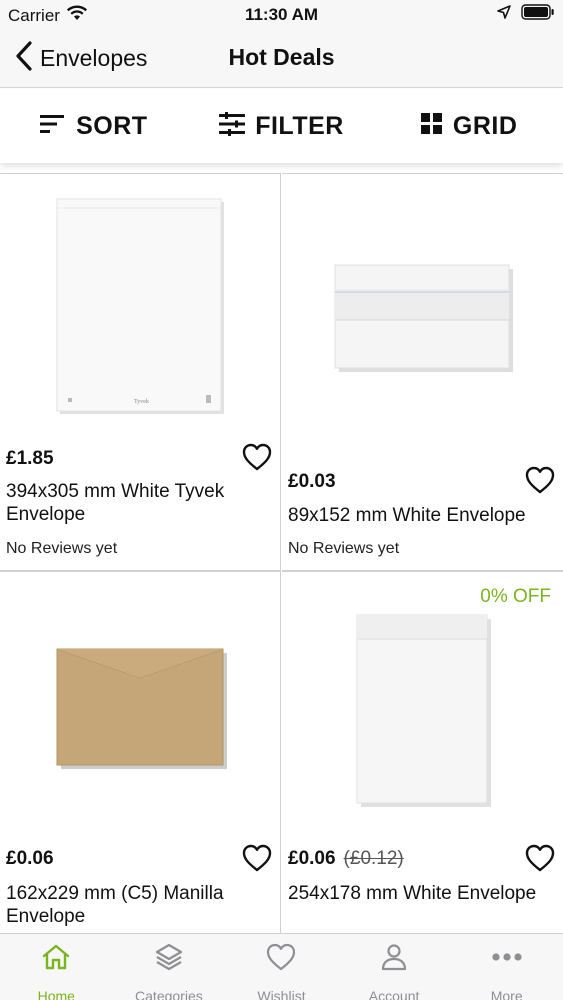 The height and width of the screenshot is (1000, 563). I want to click on product-price: £1.85, so click(30, 458).